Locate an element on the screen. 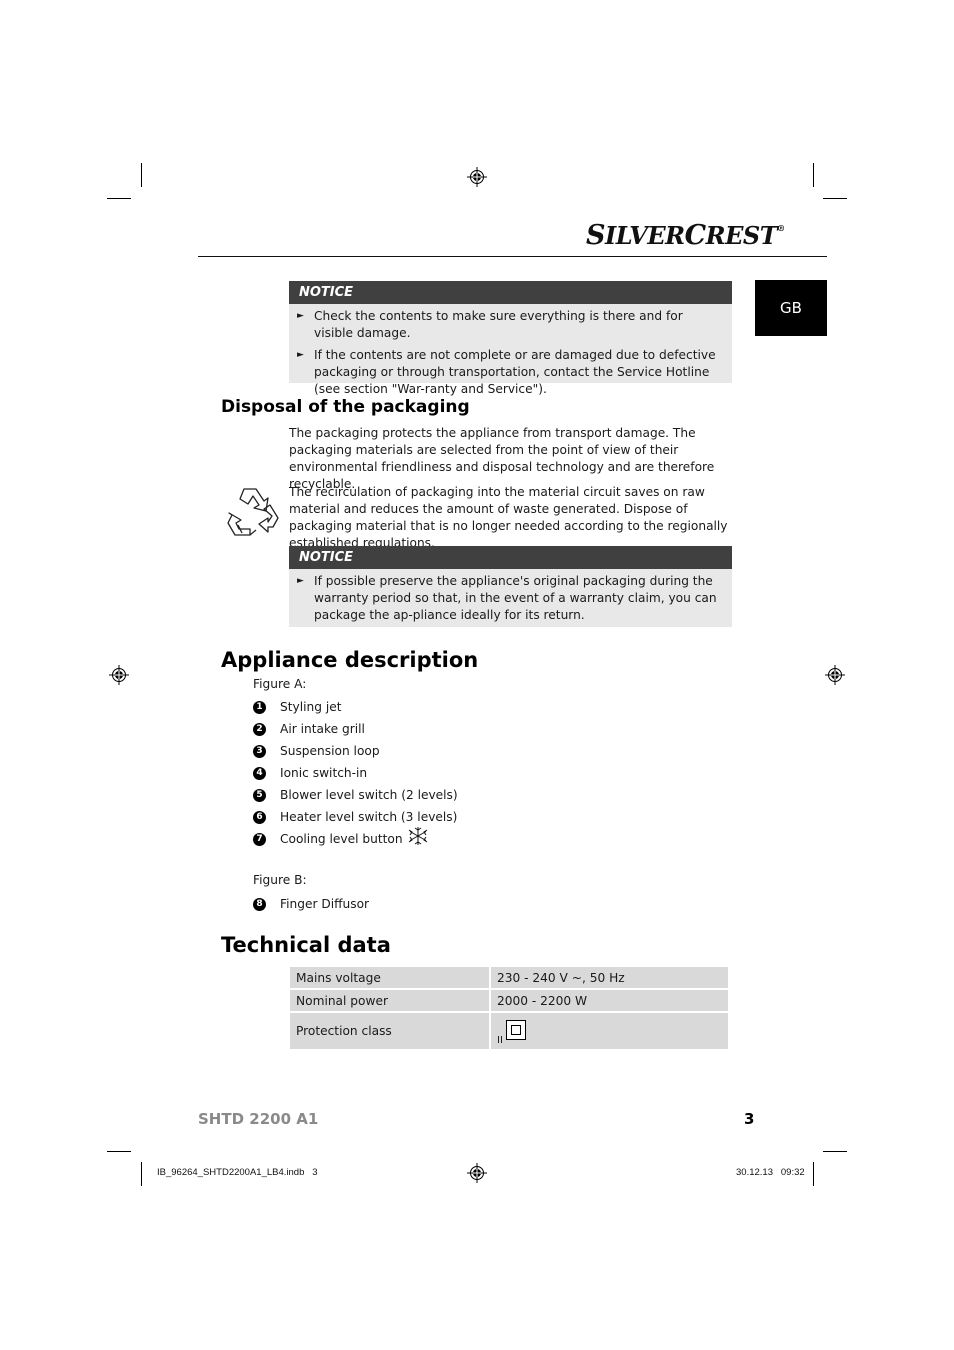  recycle-icon is located at coordinates (253, 512).